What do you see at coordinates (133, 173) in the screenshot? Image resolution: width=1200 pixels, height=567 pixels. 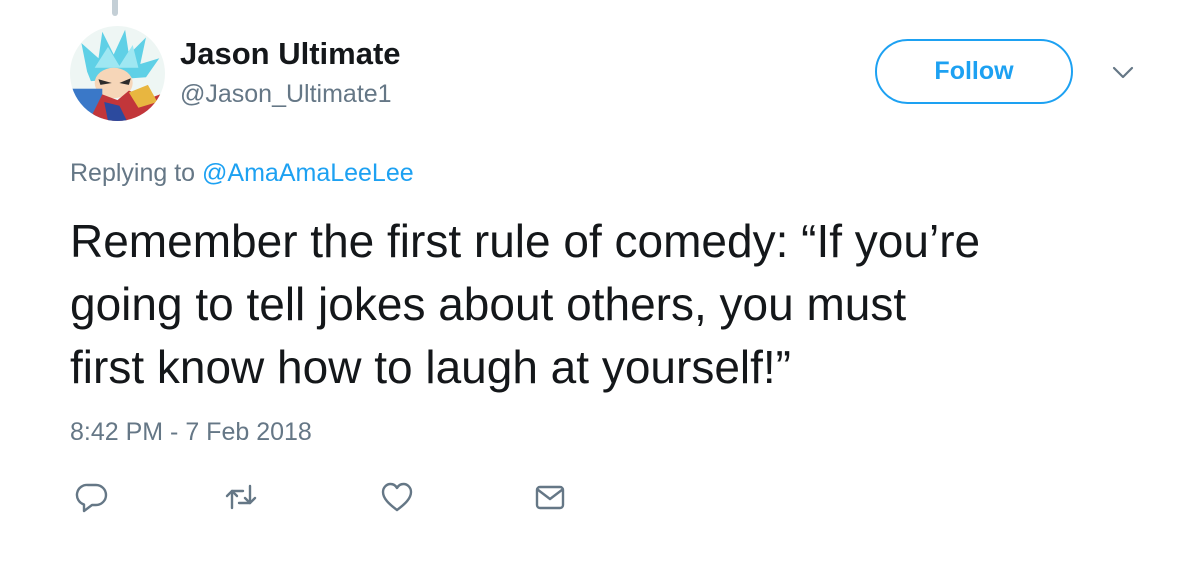 I see `replying-to-prefix: Replying to` at bounding box center [133, 173].